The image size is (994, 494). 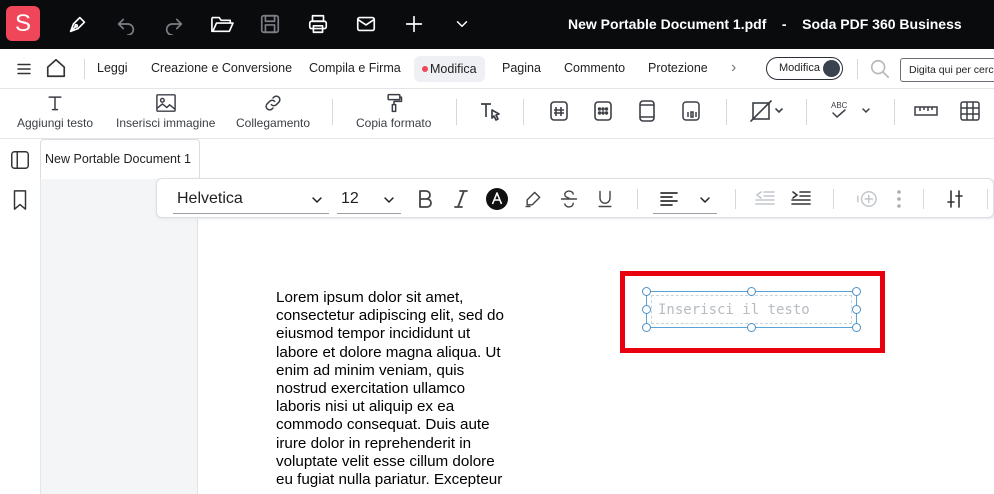 I want to click on mode-toggle-label: Modifica, so click(x=799, y=68).